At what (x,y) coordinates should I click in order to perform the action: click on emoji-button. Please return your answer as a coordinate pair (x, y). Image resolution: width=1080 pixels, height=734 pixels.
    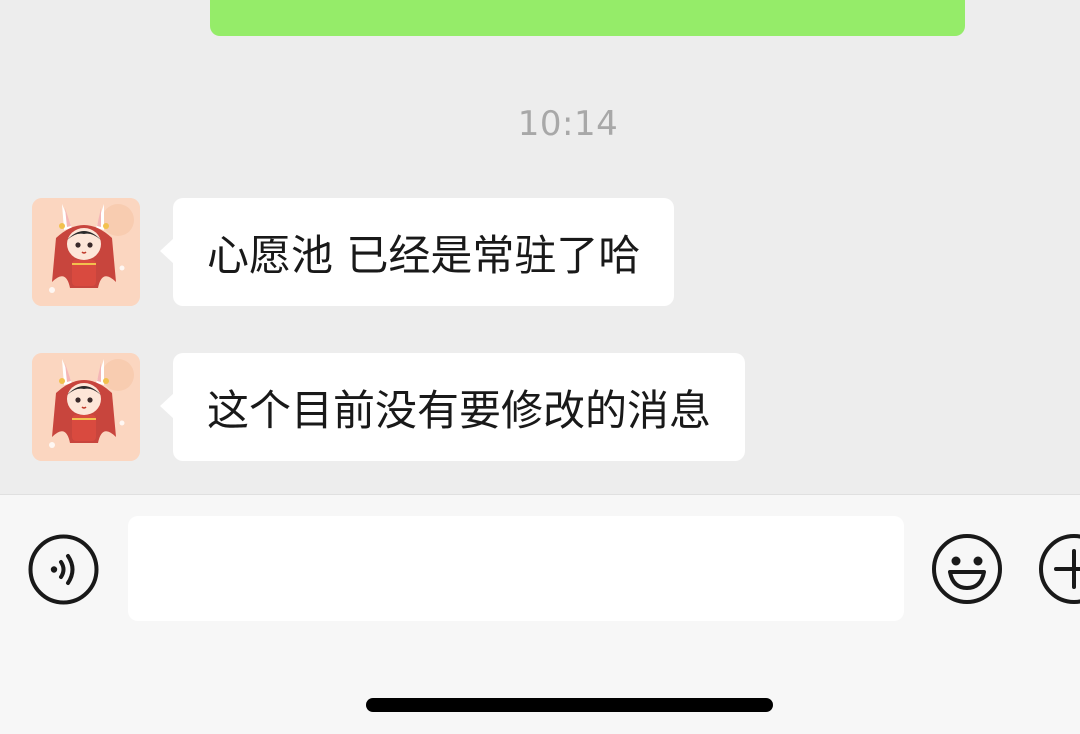
    Looking at the image, I should click on (967, 569).